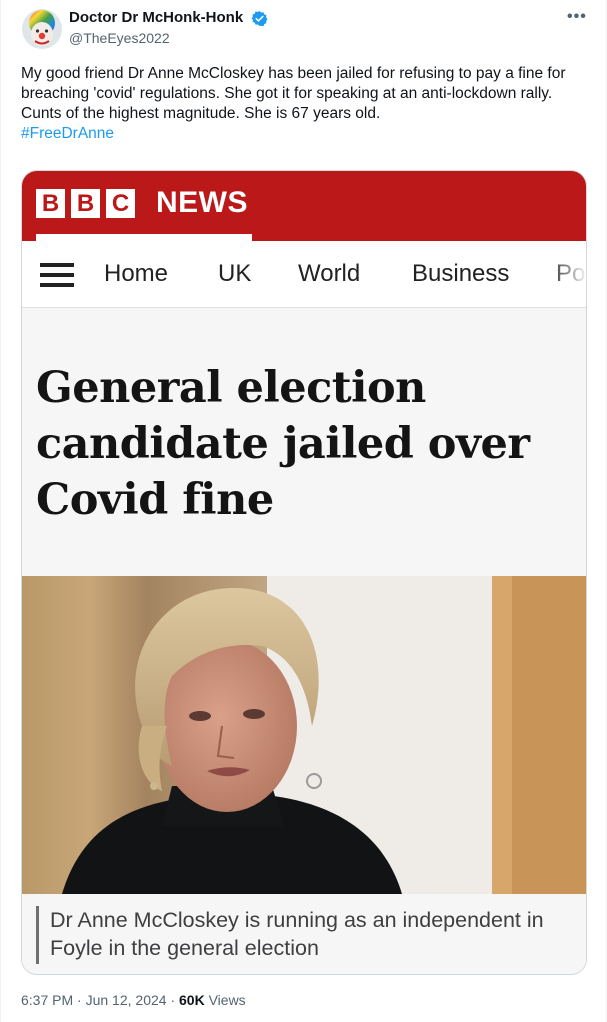  What do you see at coordinates (37, 935) in the screenshot?
I see `caption-bar` at bounding box center [37, 935].